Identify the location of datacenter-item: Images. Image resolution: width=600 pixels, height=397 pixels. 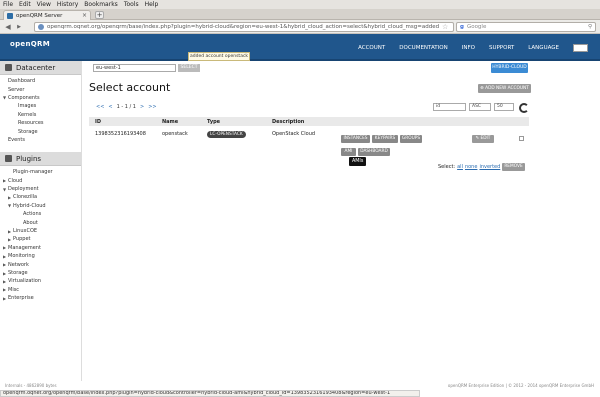
(40, 106).